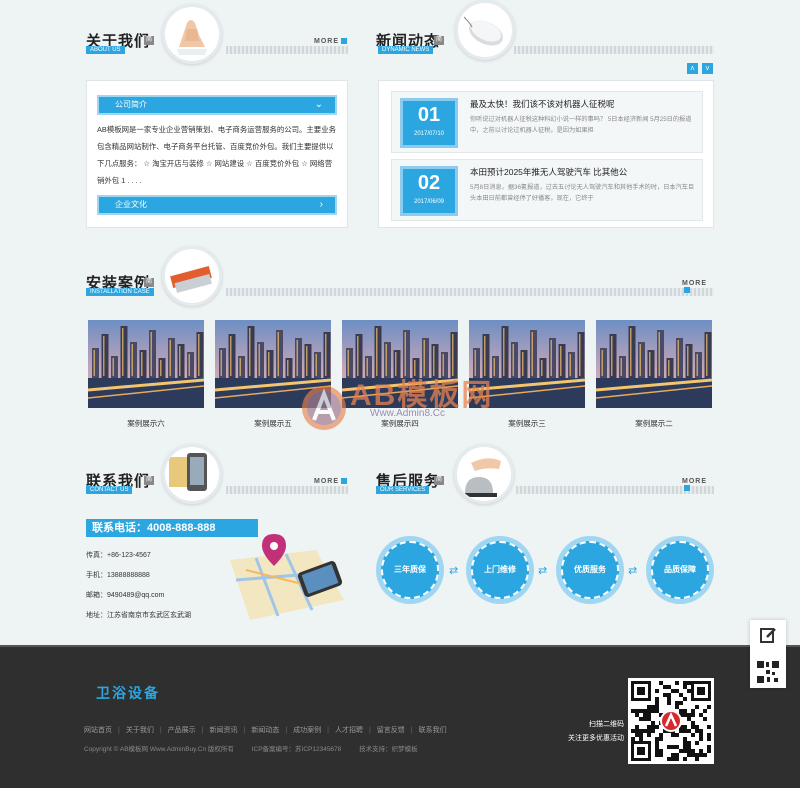  Describe the element at coordinates (287, 578) in the screenshot. I see `map-icon` at that location.